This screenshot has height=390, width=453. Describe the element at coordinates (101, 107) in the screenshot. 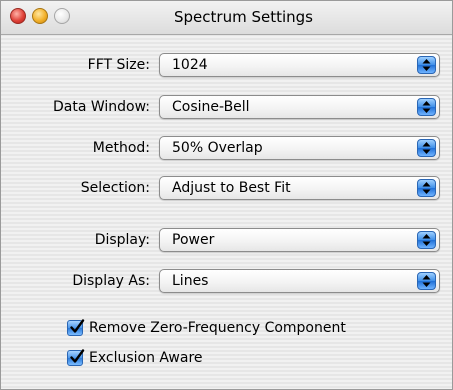

I see `data-window-label: Data Window:` at that location.